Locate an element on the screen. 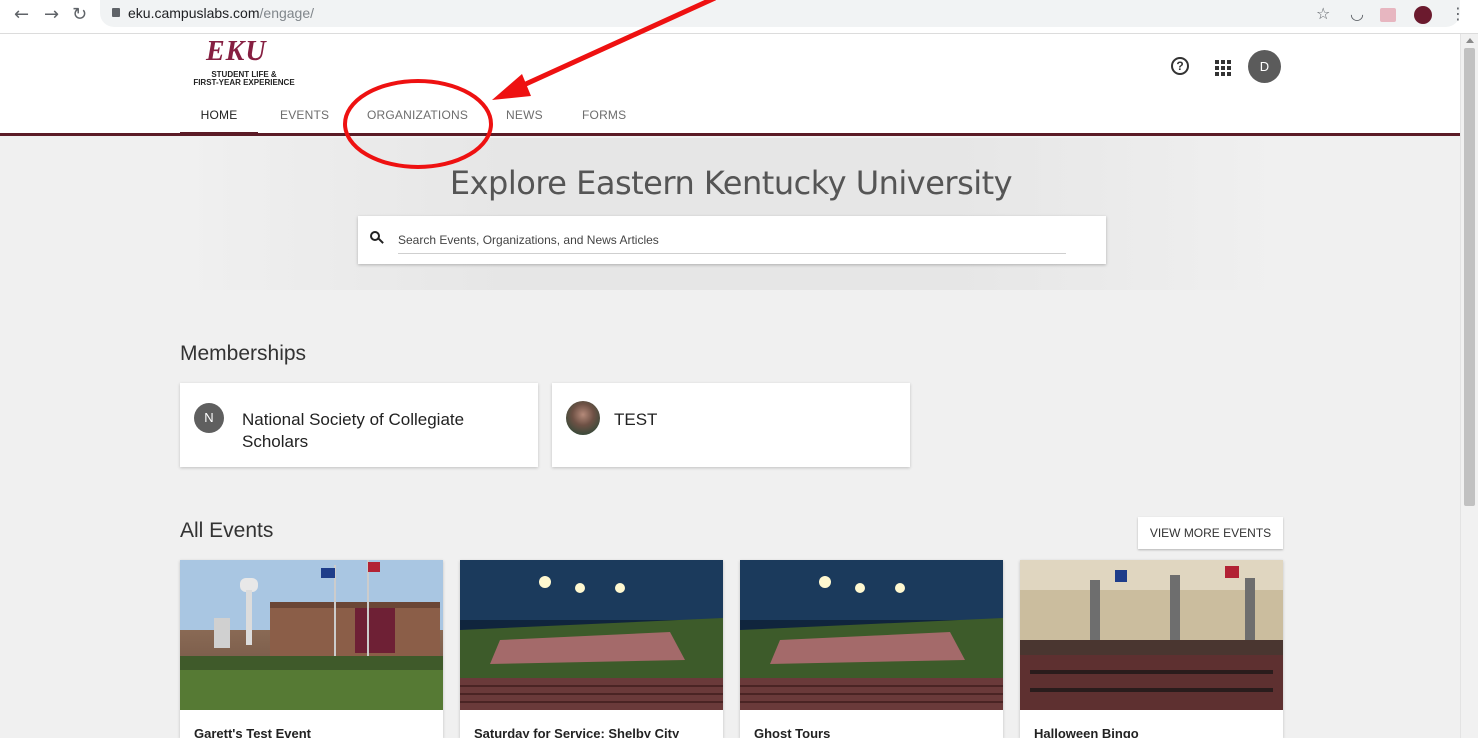  event-title: Ghost Tours is located at coordinates (792, 732).